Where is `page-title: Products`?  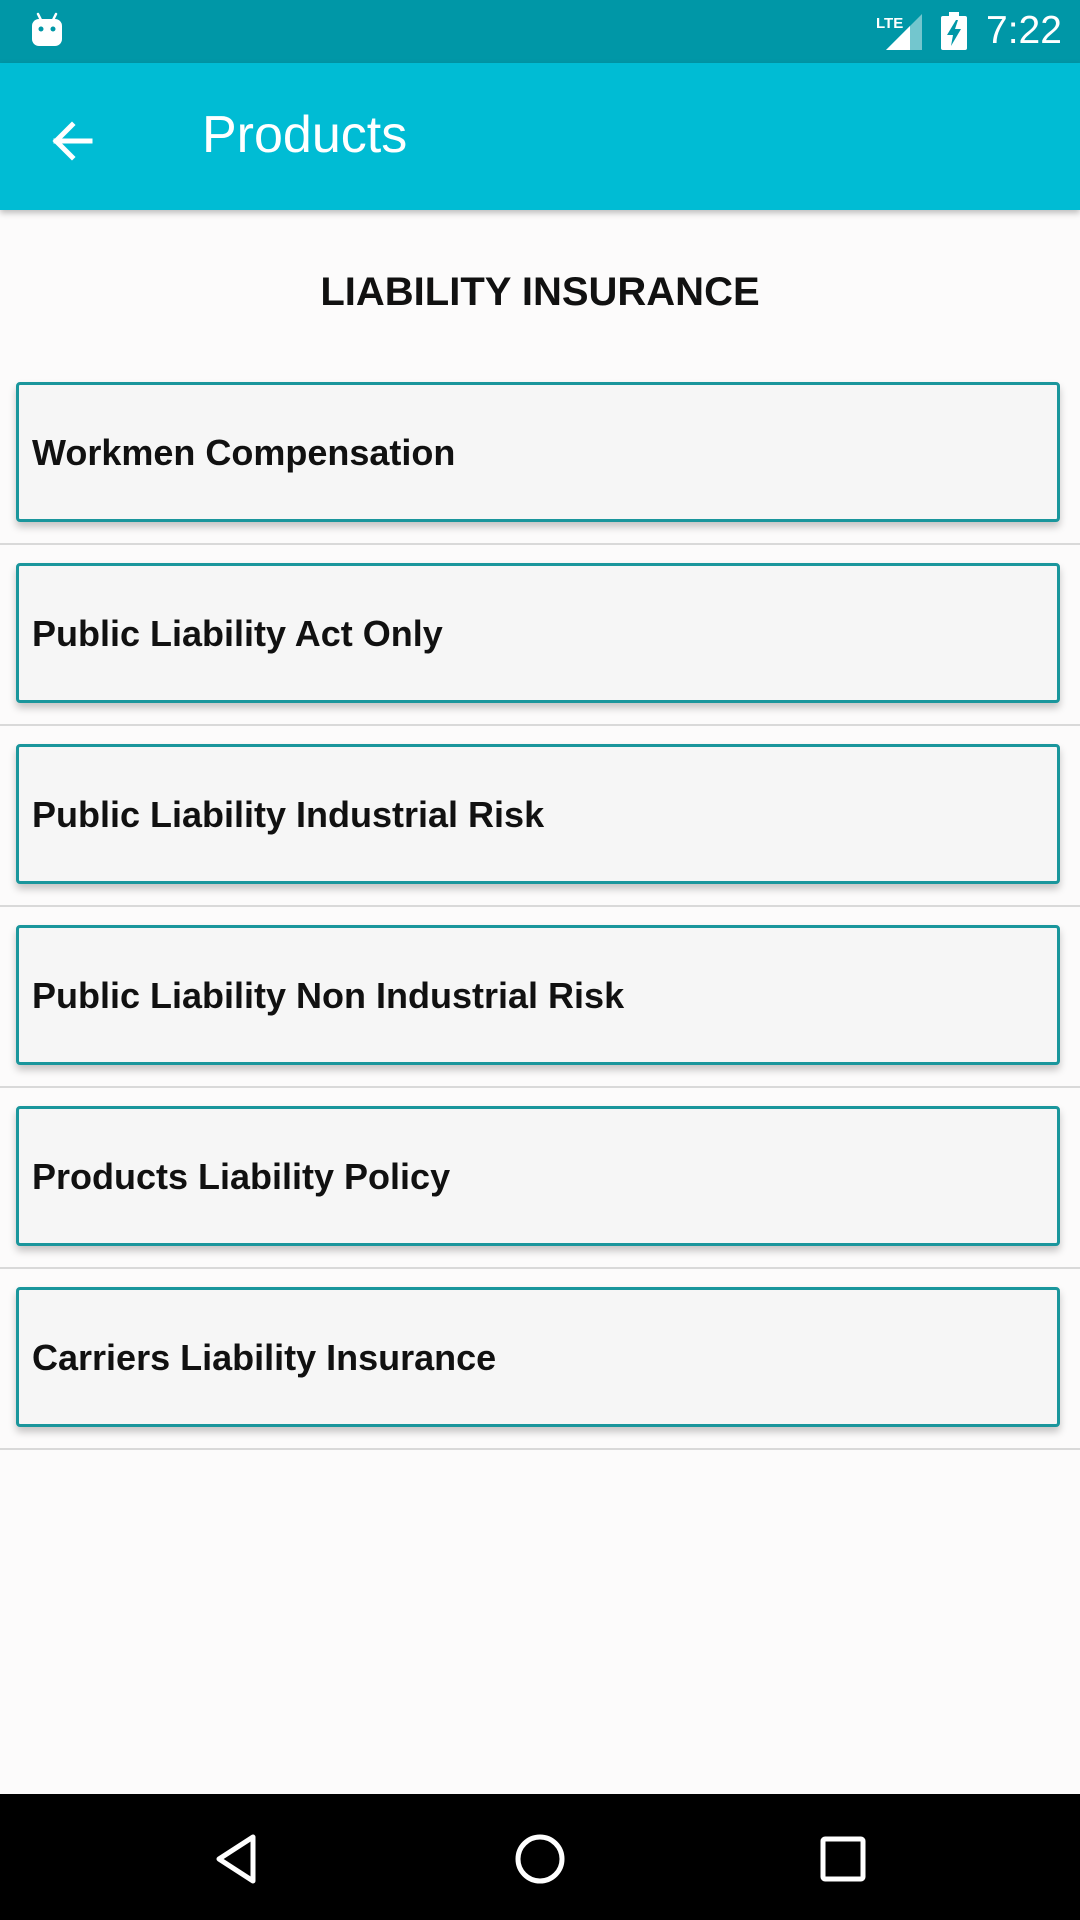
page-title: Products is located at coordinates (305, 135).